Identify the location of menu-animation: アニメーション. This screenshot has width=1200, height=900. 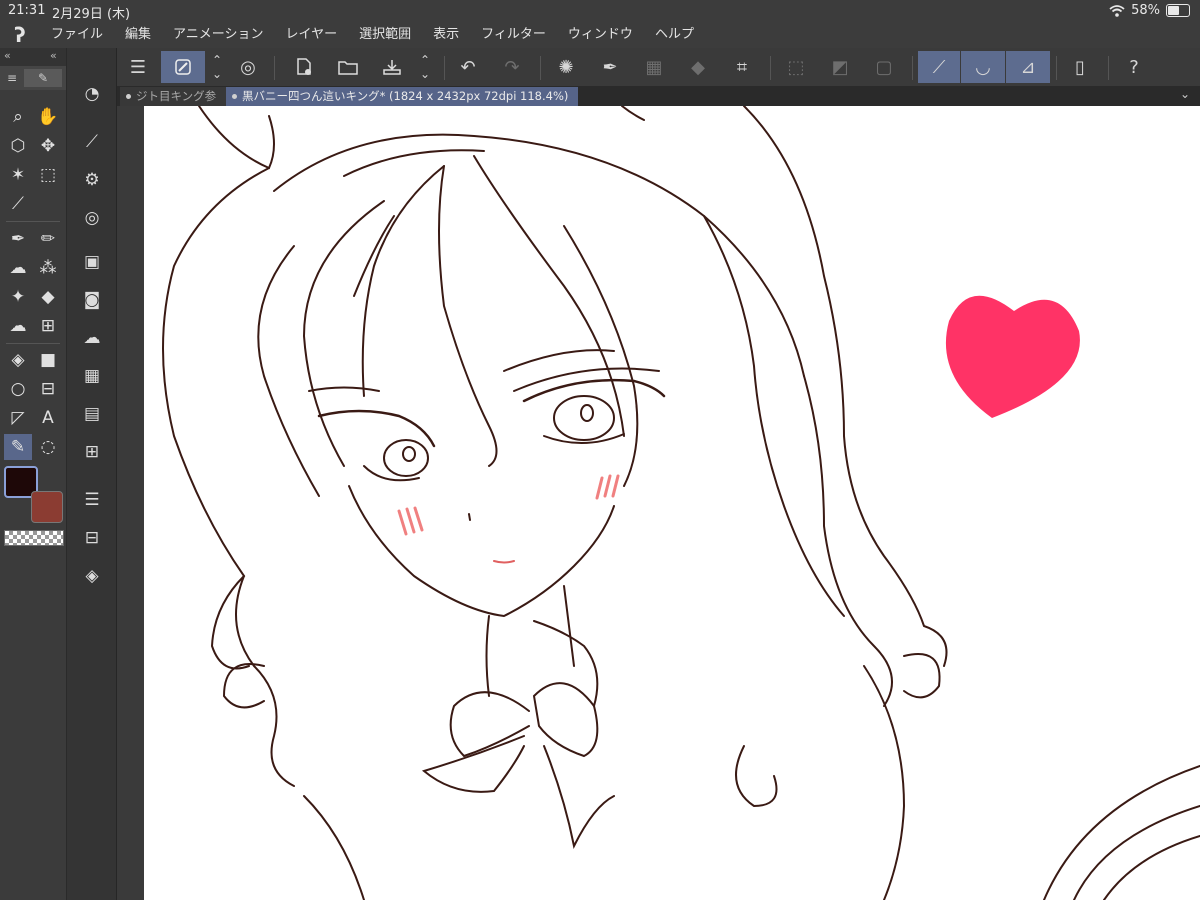
(218, 35).